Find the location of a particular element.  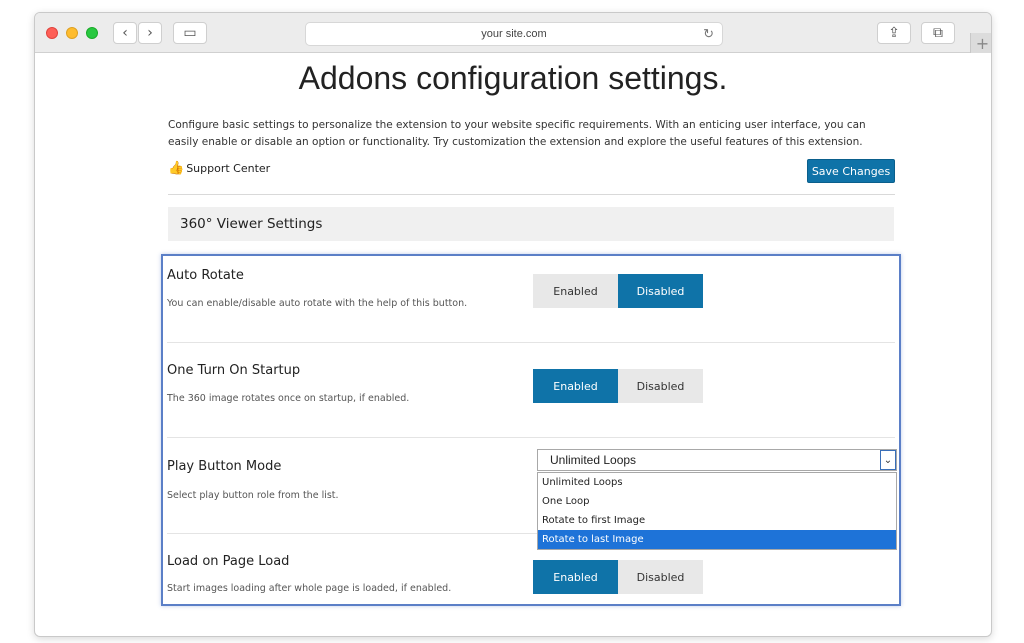

chevron-down-icon: ⌄ is located at coordinates (888, 460).